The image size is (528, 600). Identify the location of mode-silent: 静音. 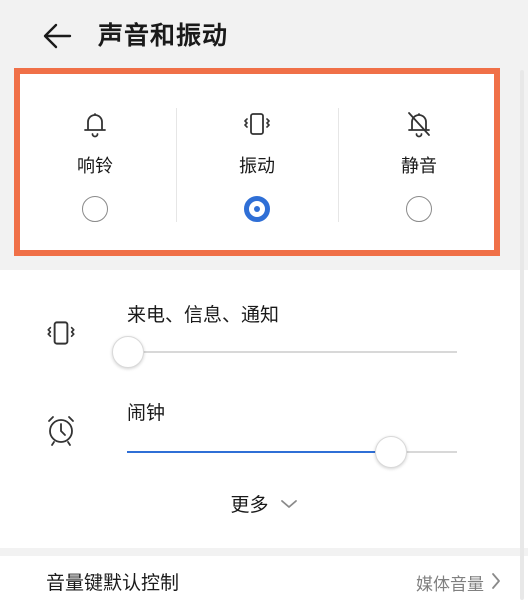
(419, 162).